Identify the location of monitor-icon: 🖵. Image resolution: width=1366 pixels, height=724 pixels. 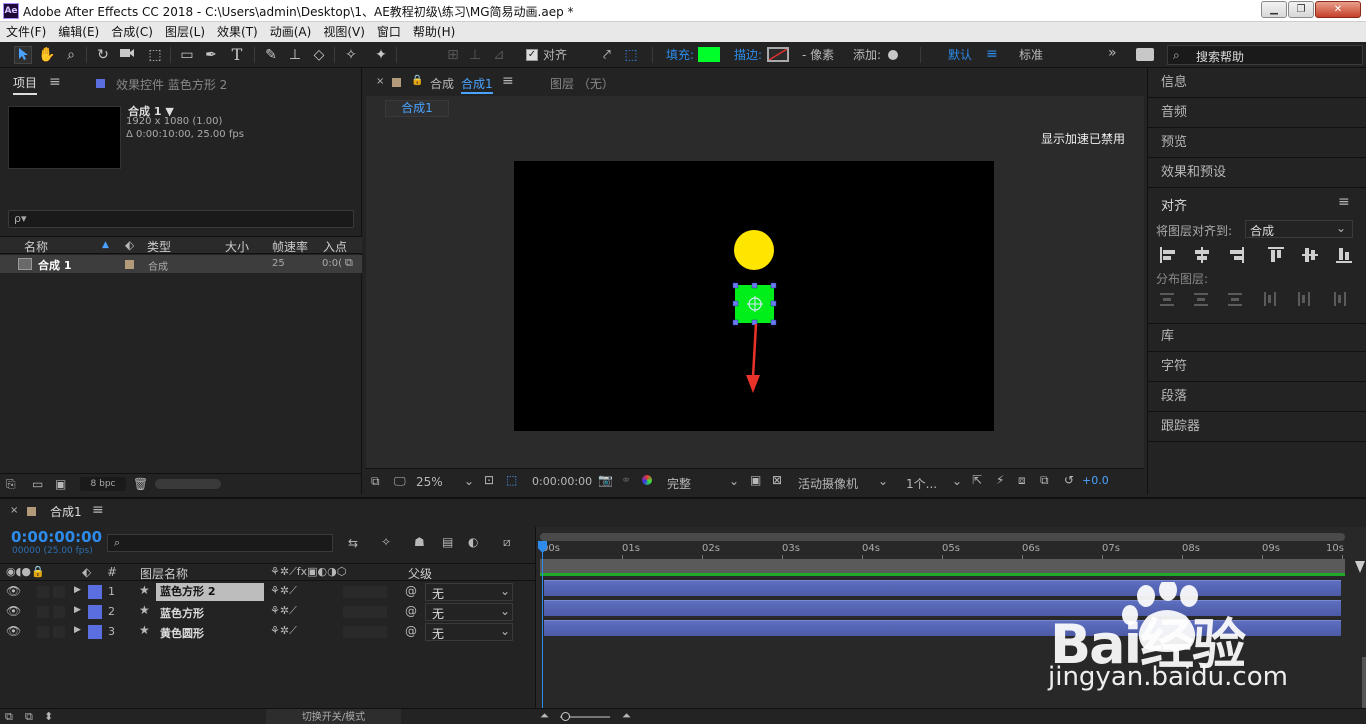
(400, 481).